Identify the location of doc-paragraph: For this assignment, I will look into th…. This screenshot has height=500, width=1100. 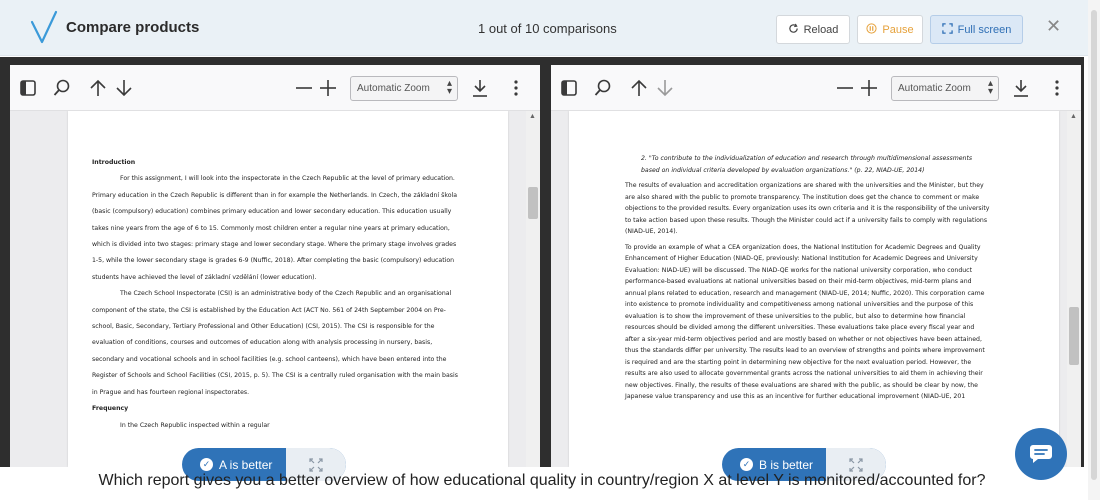
(275, 228).